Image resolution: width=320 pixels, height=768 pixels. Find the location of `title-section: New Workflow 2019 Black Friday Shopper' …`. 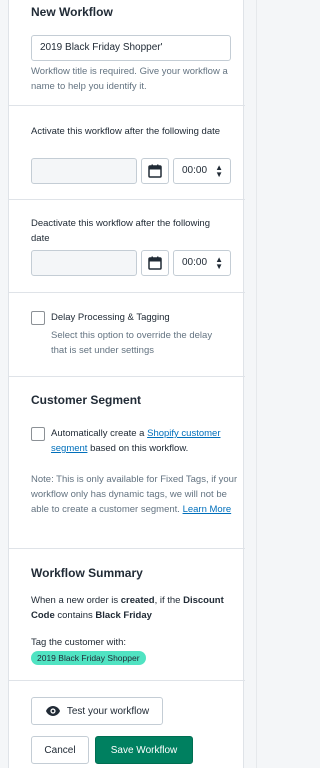

title-section: New Workflow 2019 Black Friday Shopper' … is located at coordinates (127, 53).